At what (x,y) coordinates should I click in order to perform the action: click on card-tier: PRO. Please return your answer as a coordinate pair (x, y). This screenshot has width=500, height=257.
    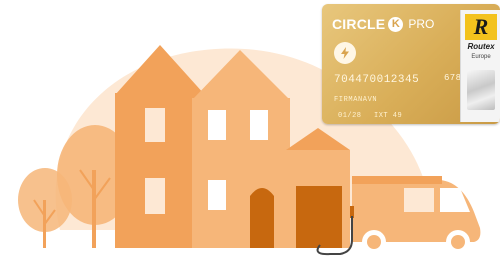
    Looking at the image, I should click on (421, 24).